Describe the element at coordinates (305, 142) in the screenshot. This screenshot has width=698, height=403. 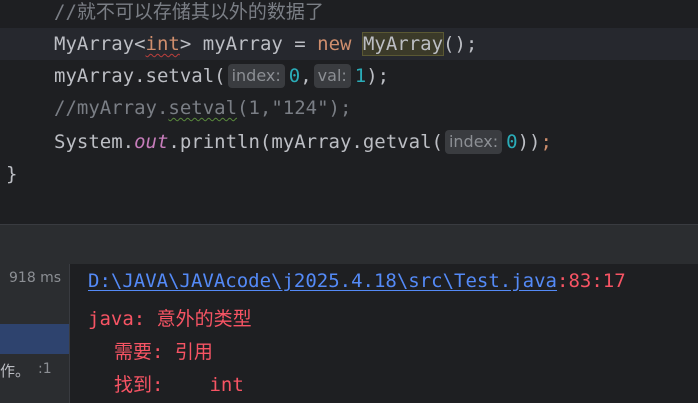
I see `println-call: .println(myArray.getval(` at that location.